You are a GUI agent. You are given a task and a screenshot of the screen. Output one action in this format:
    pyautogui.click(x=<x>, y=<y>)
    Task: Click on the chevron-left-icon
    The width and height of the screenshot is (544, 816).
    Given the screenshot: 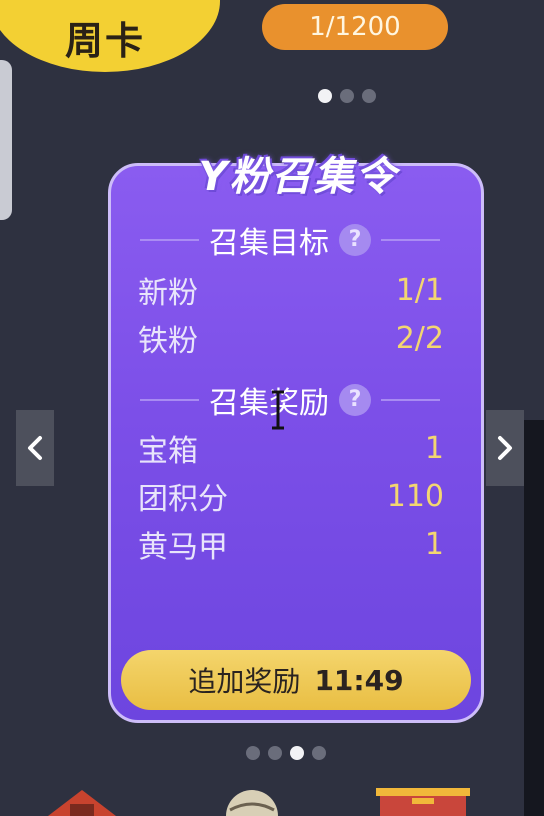 What is the action you would take?
    pyautogui.click(x=35, y=448)
    